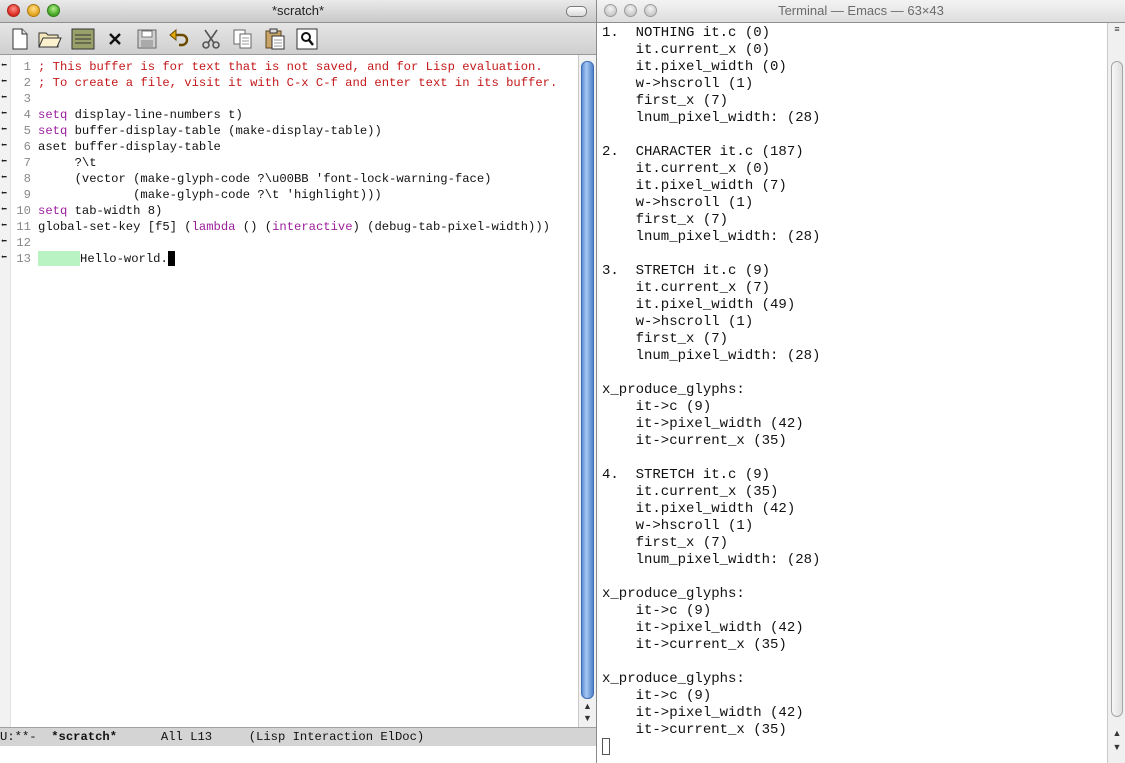 The width and height of the screenshot is (1125, 763). What do you see at coordinates (53, 211) in the screenshot?
I see `code-token: setq` at bounding box center [53, 211].